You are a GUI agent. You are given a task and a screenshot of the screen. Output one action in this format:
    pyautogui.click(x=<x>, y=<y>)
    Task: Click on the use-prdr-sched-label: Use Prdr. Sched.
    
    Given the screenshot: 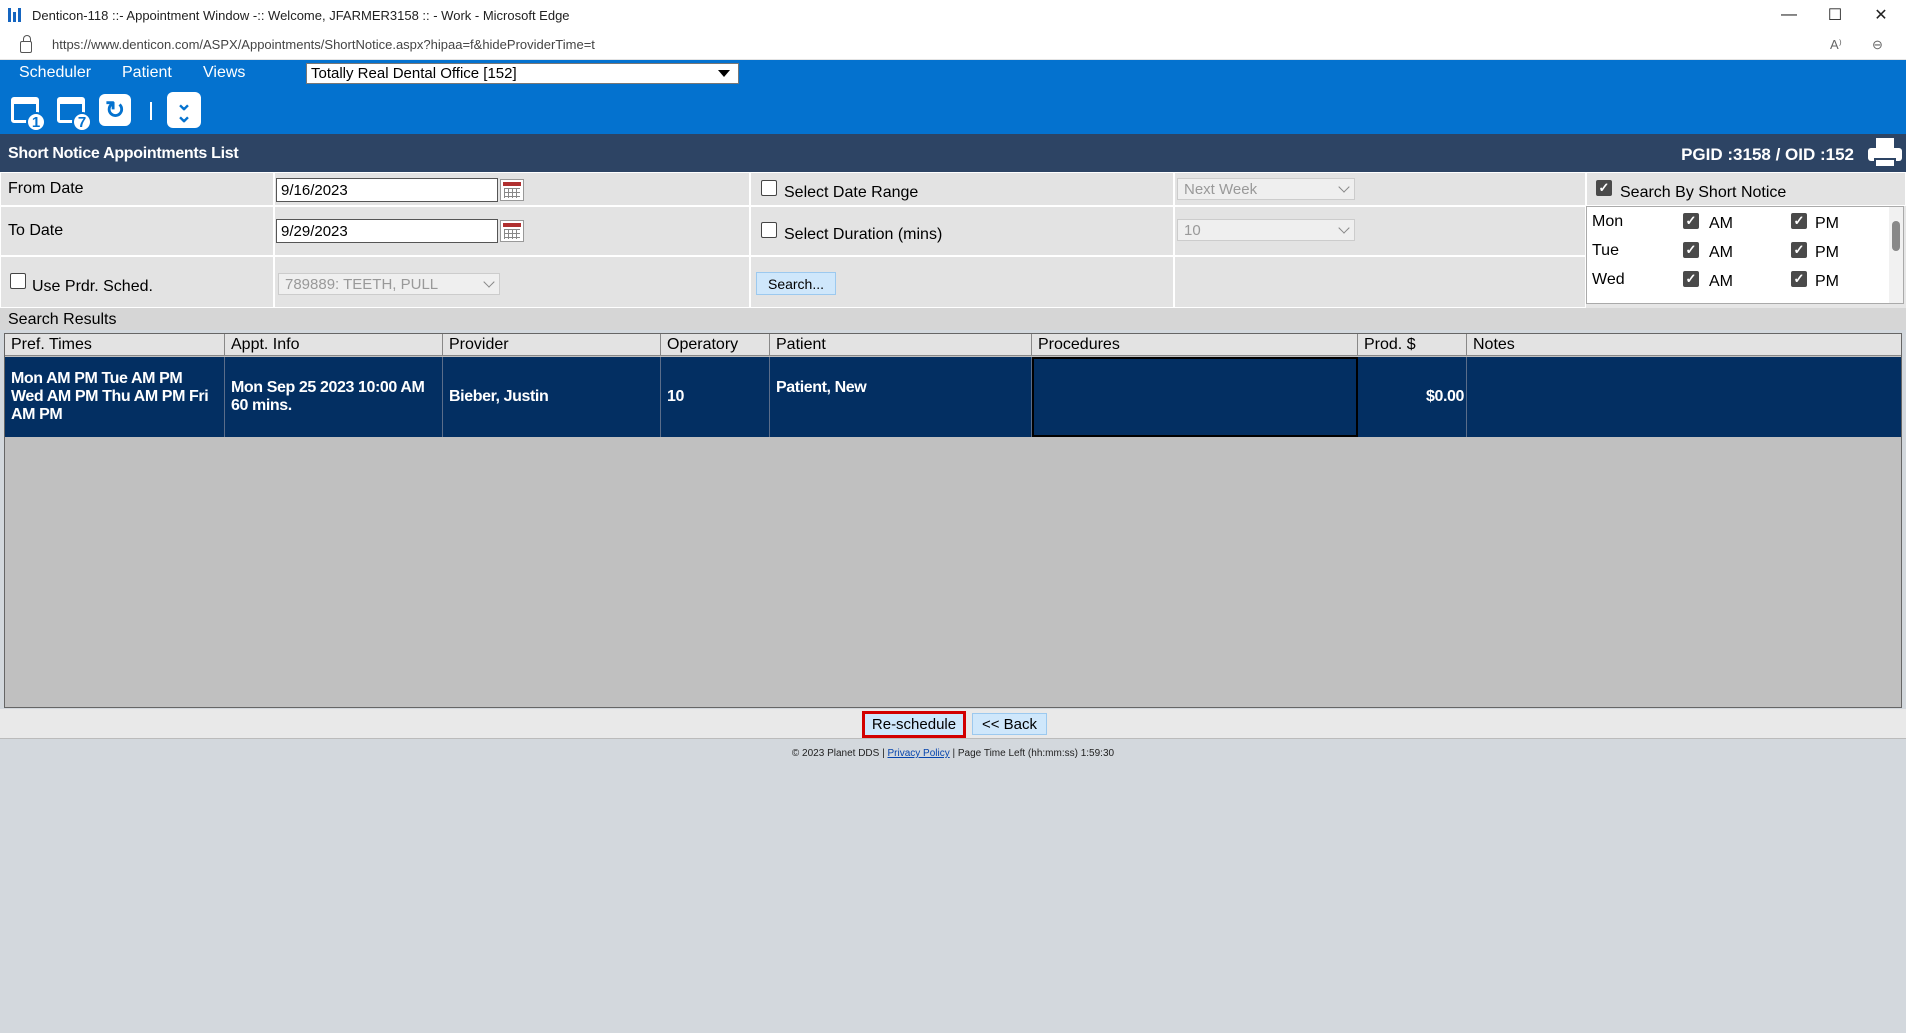 What is the action you would take?
    pyautogui.click(x=92, y=286)
    